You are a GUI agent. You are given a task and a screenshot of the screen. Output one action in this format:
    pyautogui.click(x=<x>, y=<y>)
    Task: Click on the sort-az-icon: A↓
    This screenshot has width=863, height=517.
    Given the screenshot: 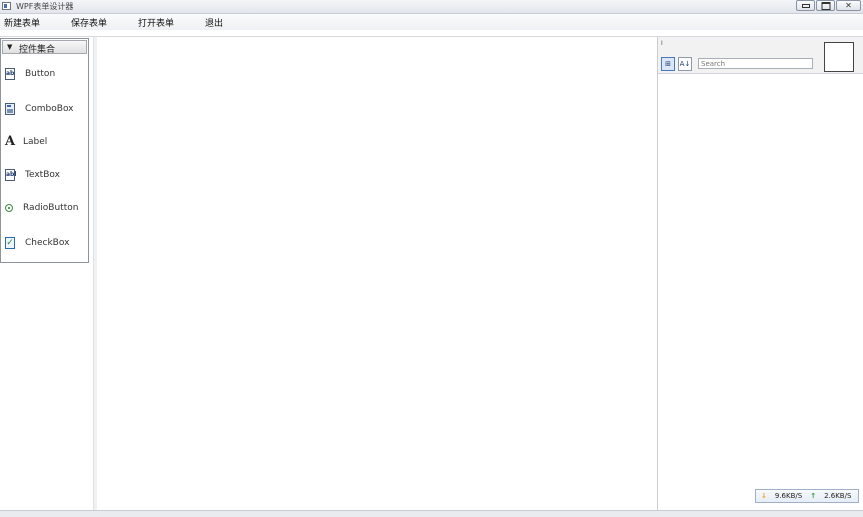 What is the action you would take?
    pyautogui.click(x=685, y=64)
    